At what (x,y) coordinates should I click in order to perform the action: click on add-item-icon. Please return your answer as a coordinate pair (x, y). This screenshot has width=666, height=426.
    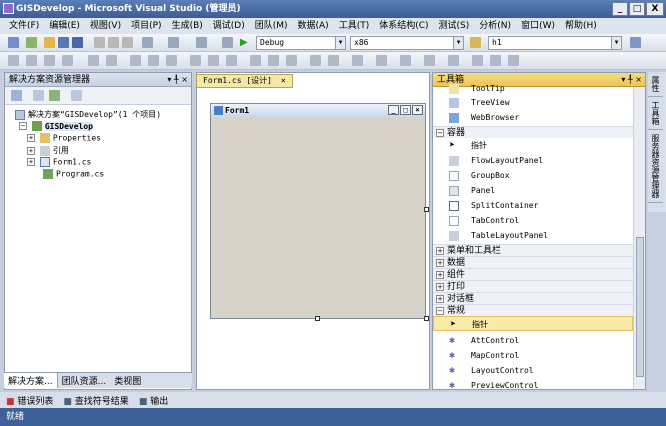
    Looking at the image, I should click on (31, 42).